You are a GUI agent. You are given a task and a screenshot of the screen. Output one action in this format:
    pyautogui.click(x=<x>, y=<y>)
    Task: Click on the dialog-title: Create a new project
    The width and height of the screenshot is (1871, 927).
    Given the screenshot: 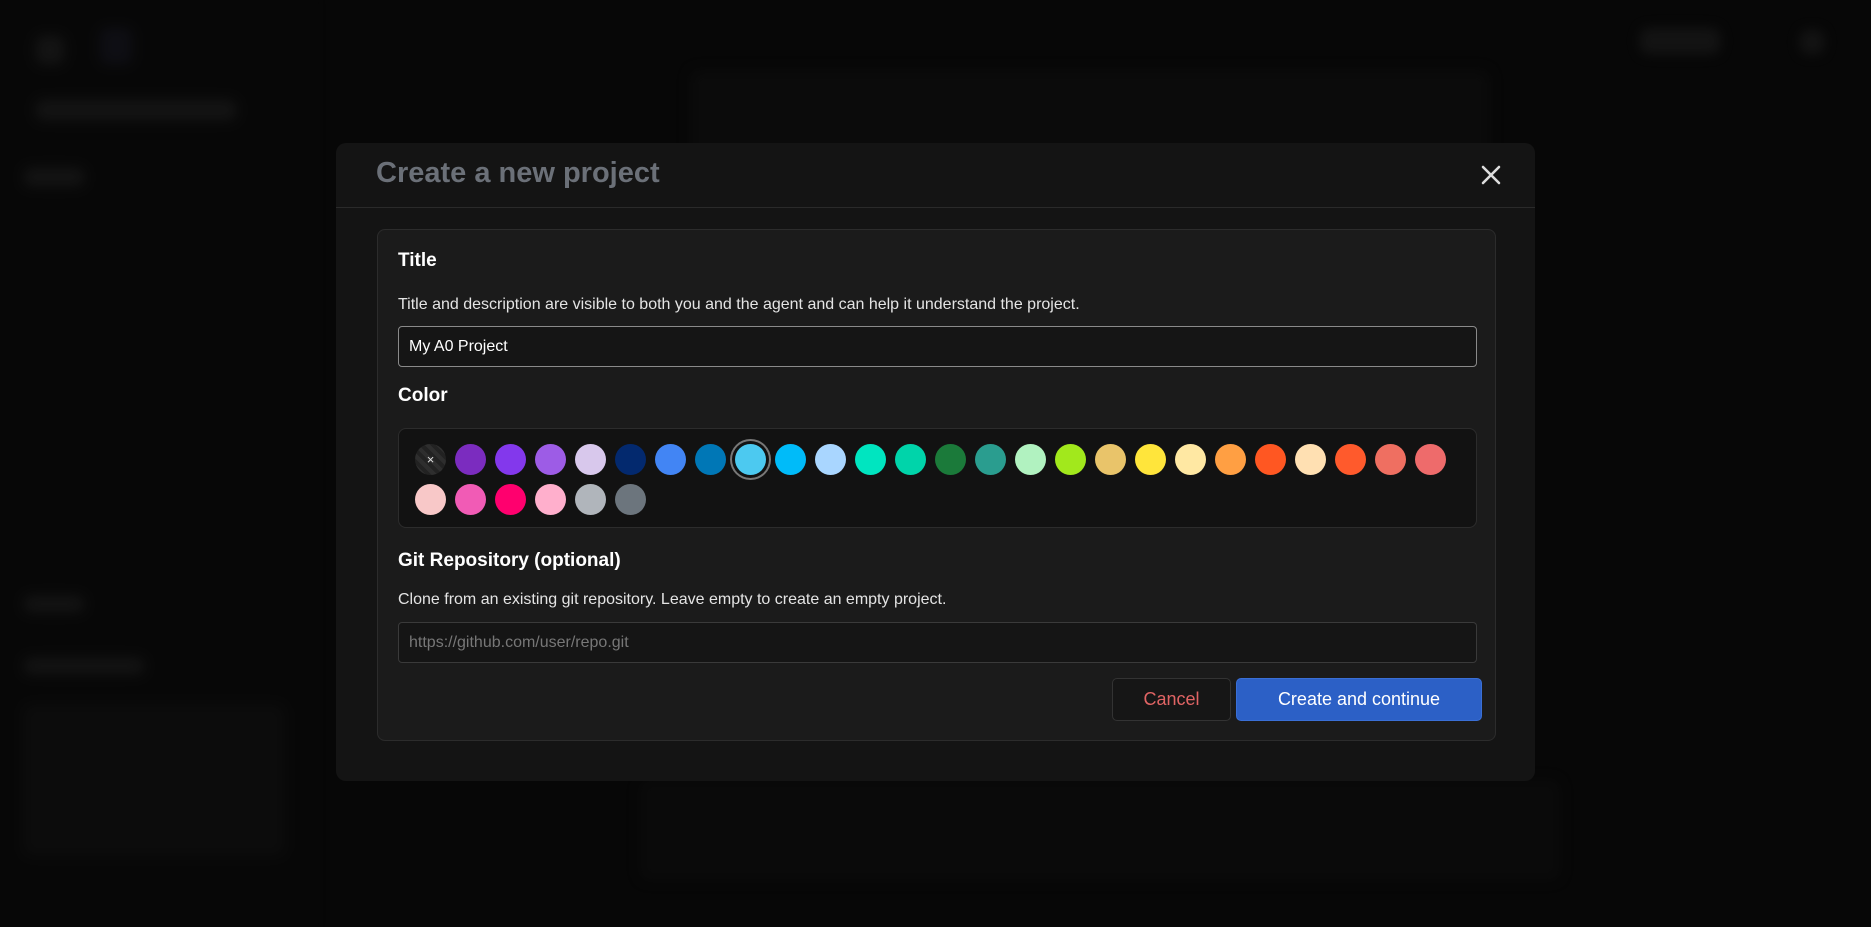 What is the action you would take?
    pyautogui.click(x=518, y=173)
    